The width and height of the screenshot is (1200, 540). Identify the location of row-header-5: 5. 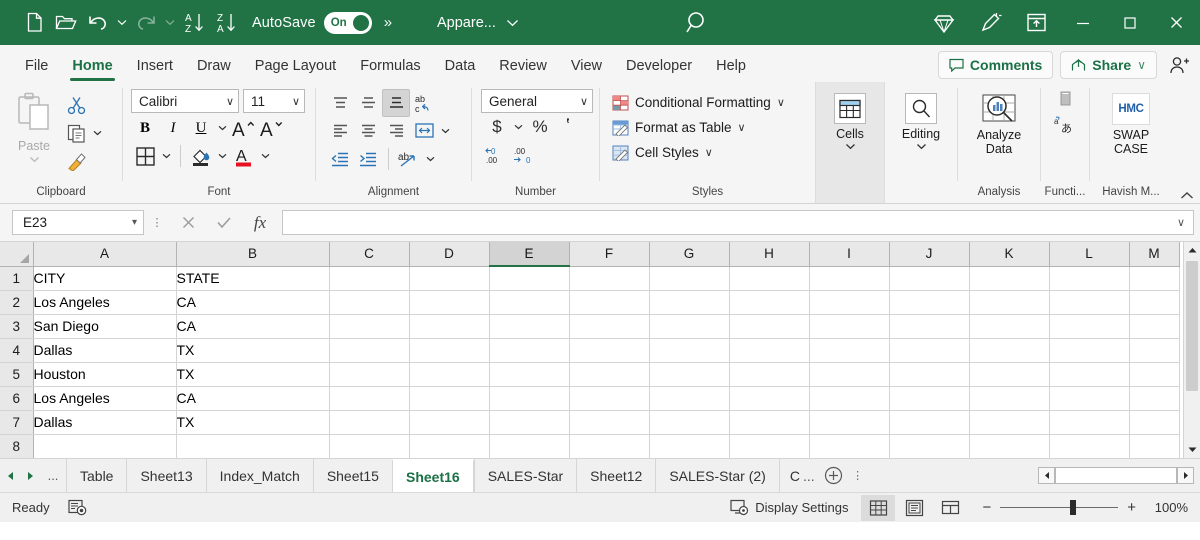
(17, 374).